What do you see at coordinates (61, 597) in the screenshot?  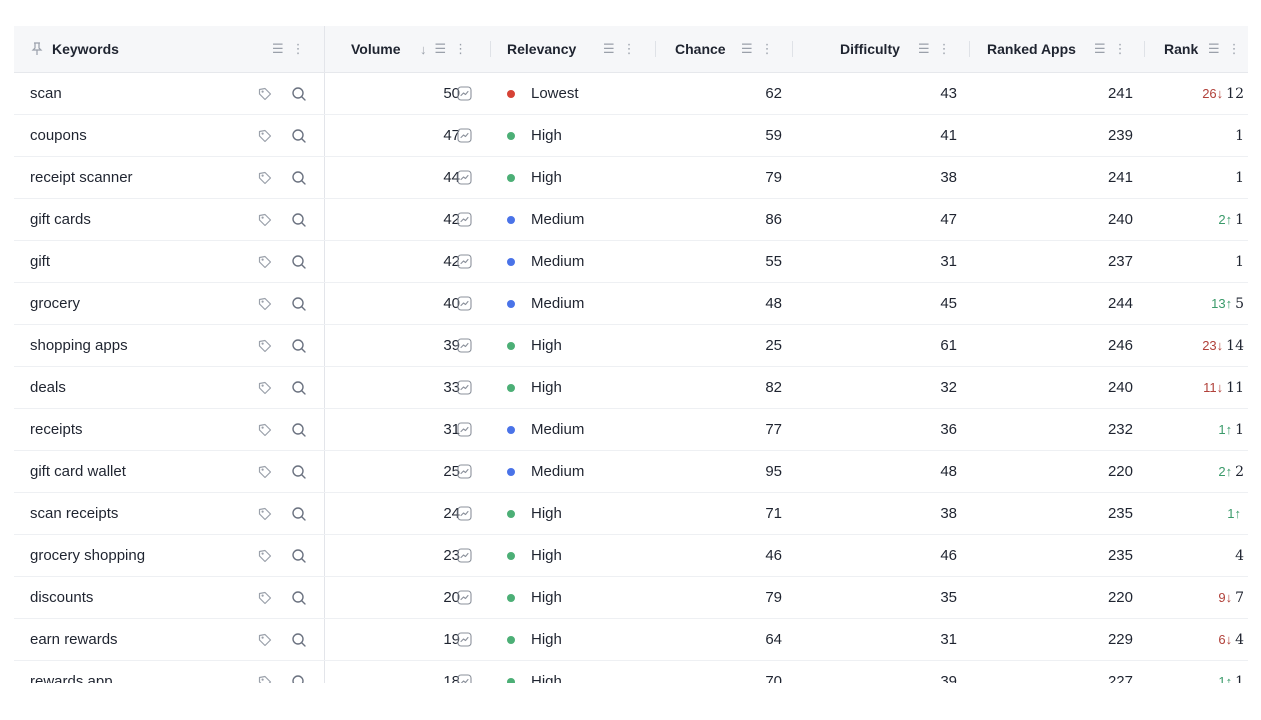 I see `keyword-text: discounts` at bounding box center [61, 597].